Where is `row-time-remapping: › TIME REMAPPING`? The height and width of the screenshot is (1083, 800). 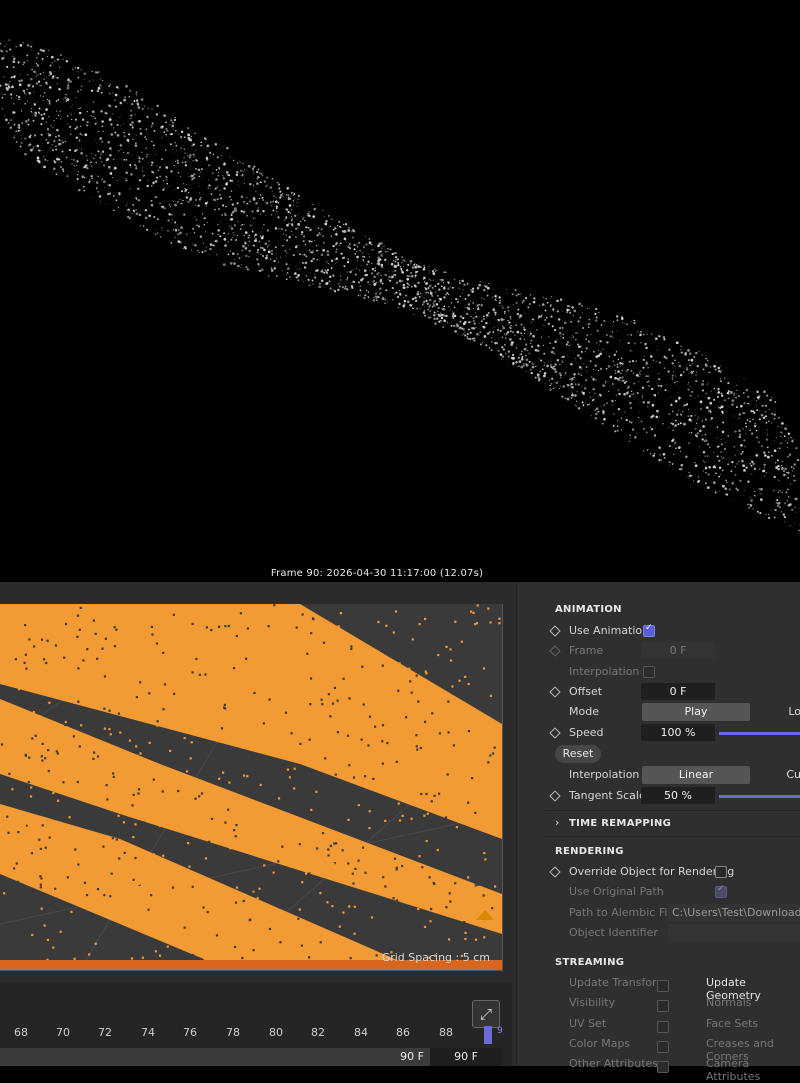 row-time-remapping: › TIME REMAPPING is located at coordinates (658, 824).